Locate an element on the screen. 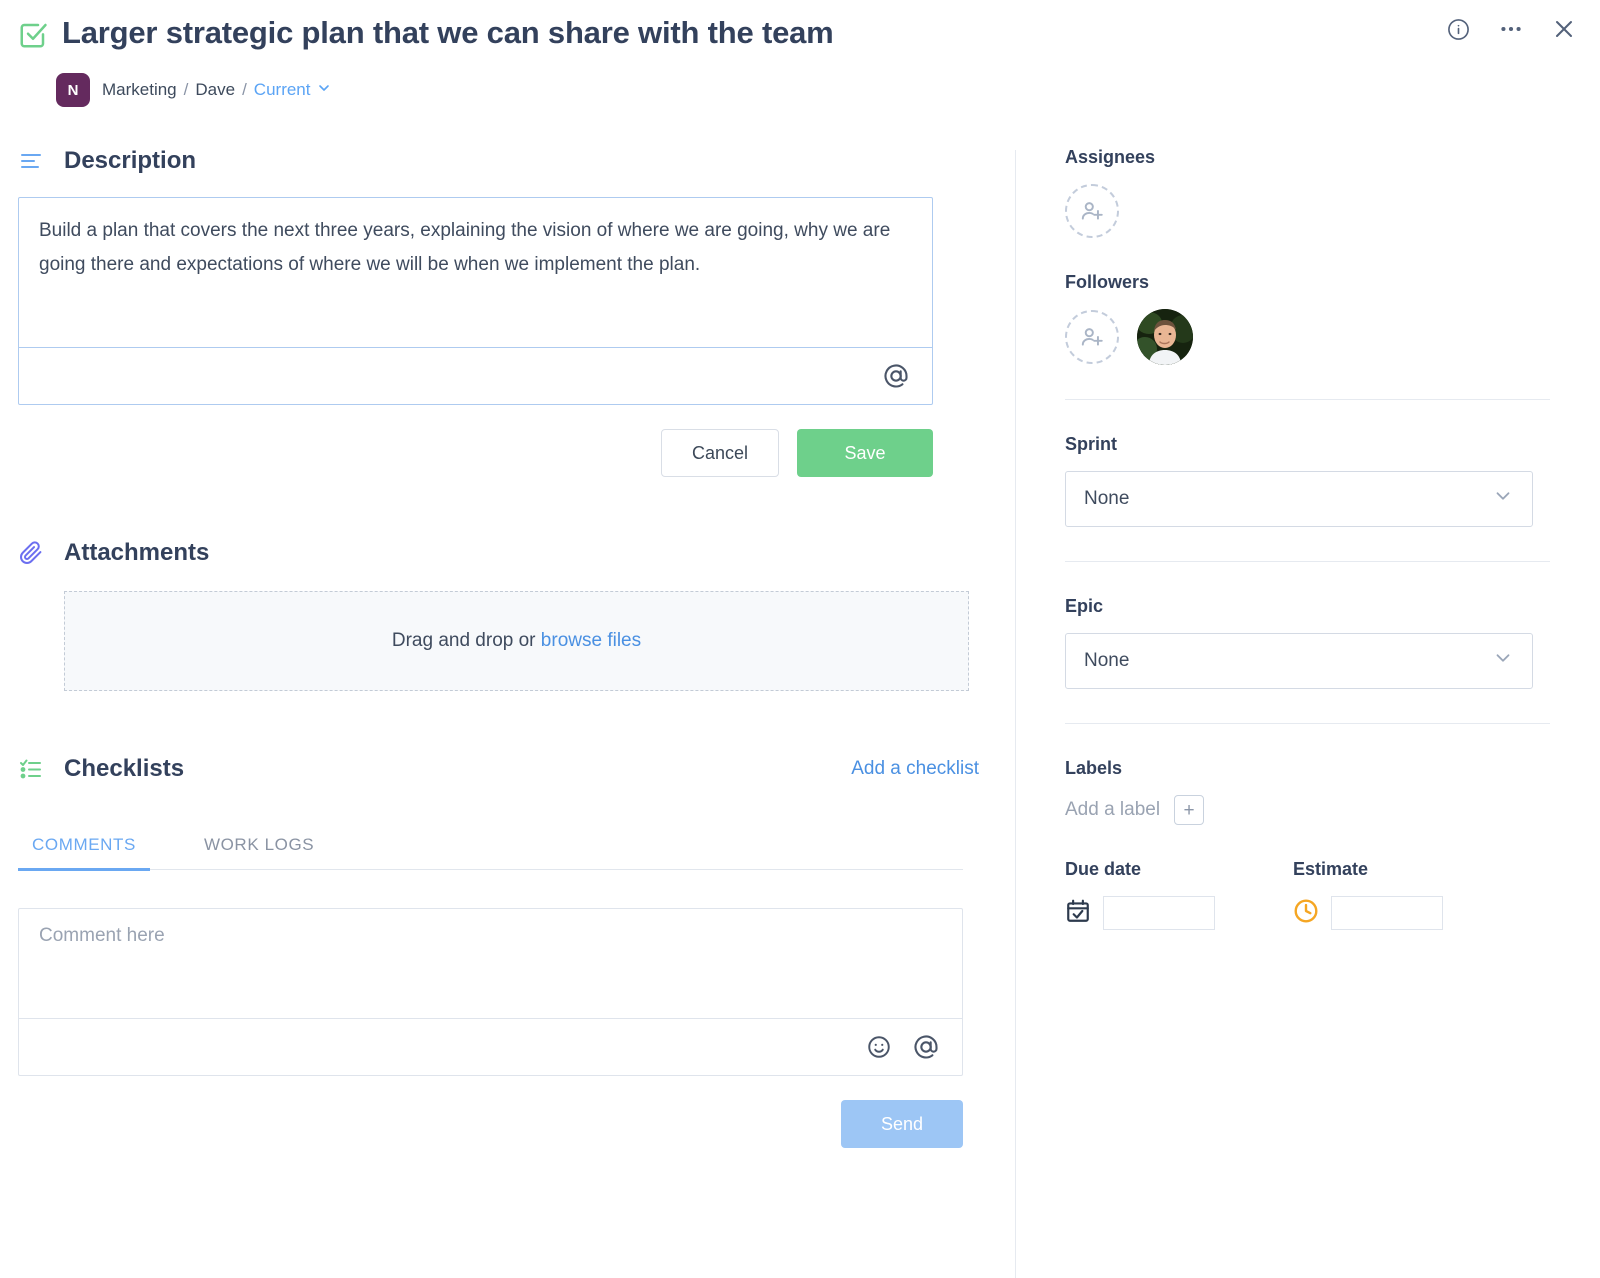 This screenshot has height=1278, width=1600. due-date-label: Due date is located at coordinates (1103, 869).